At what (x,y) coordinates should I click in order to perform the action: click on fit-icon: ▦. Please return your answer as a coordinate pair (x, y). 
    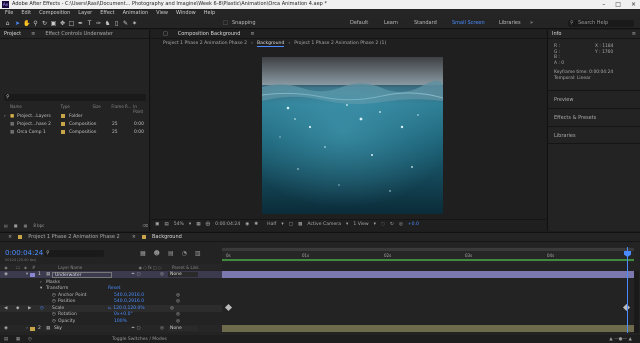
    Looking at the image, I should click on (198, 224).